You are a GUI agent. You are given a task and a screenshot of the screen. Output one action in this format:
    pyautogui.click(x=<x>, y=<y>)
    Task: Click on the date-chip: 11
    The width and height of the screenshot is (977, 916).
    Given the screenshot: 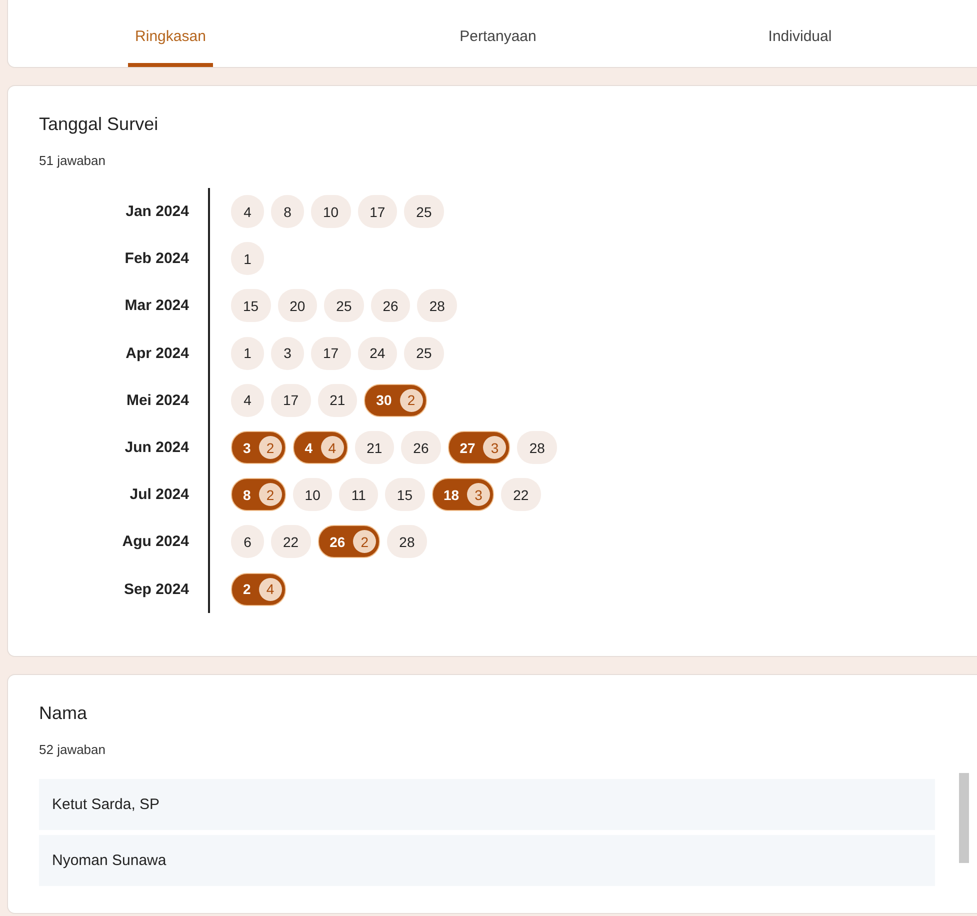 What is the action you would take?
    pyautogui.click(x=358, y=495)
    